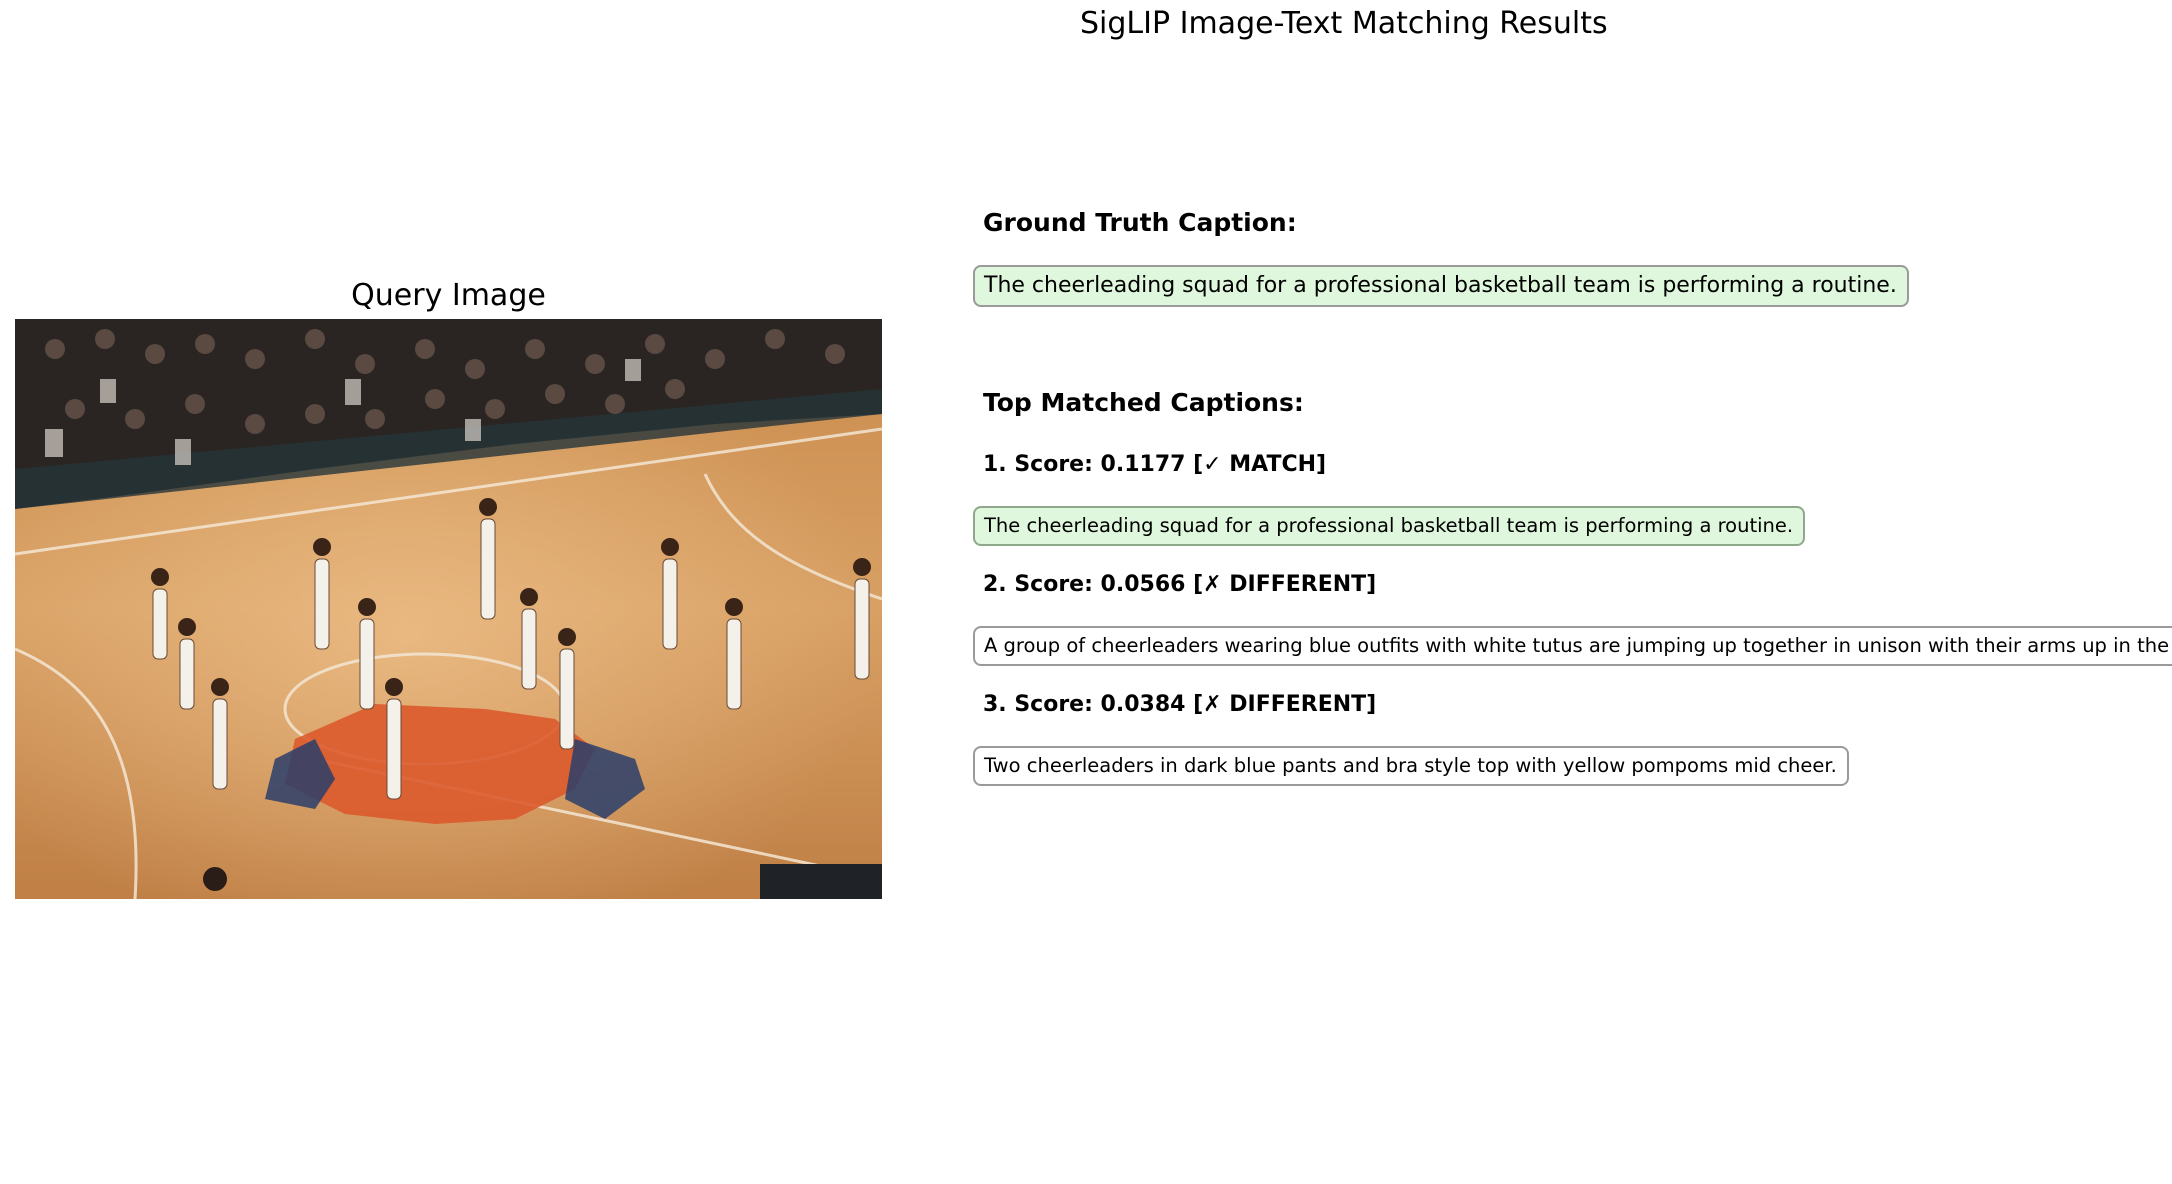 This screenshot has width=2172, height=1184. I want to click on figure-title: SigLIP Image-Text Matching Results, so click(1344, 23).